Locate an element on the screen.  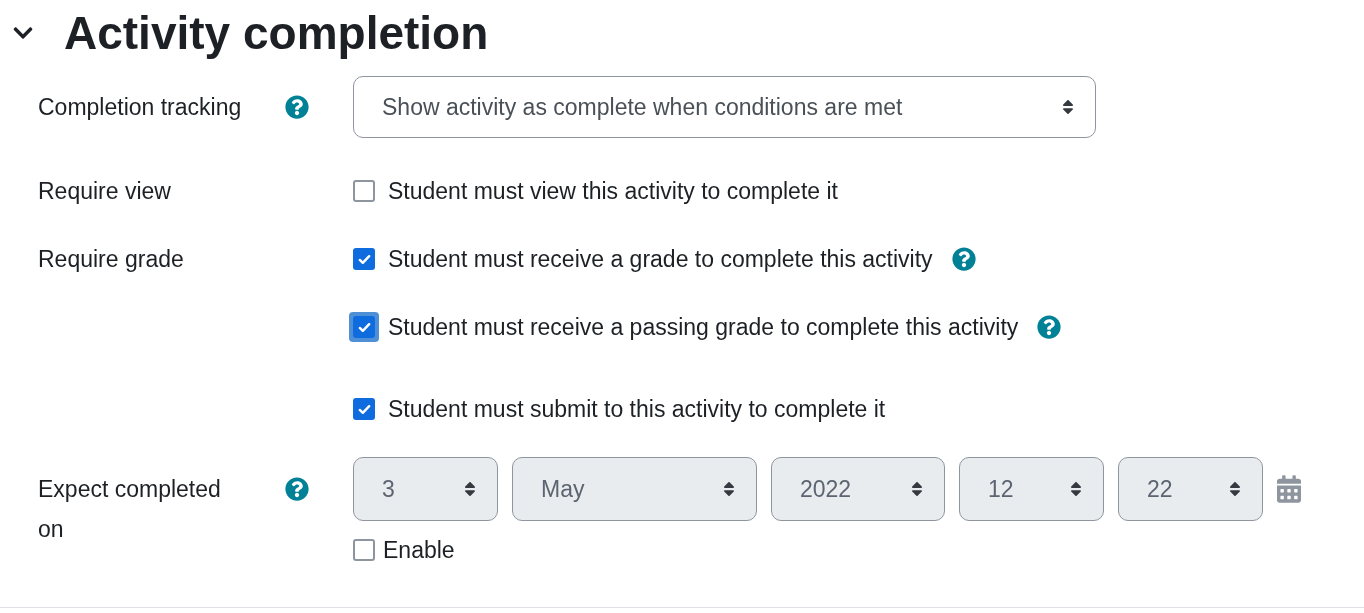
checkbox-label: Student must receive a grade to complete this activity is located at coordinates (660, 259).